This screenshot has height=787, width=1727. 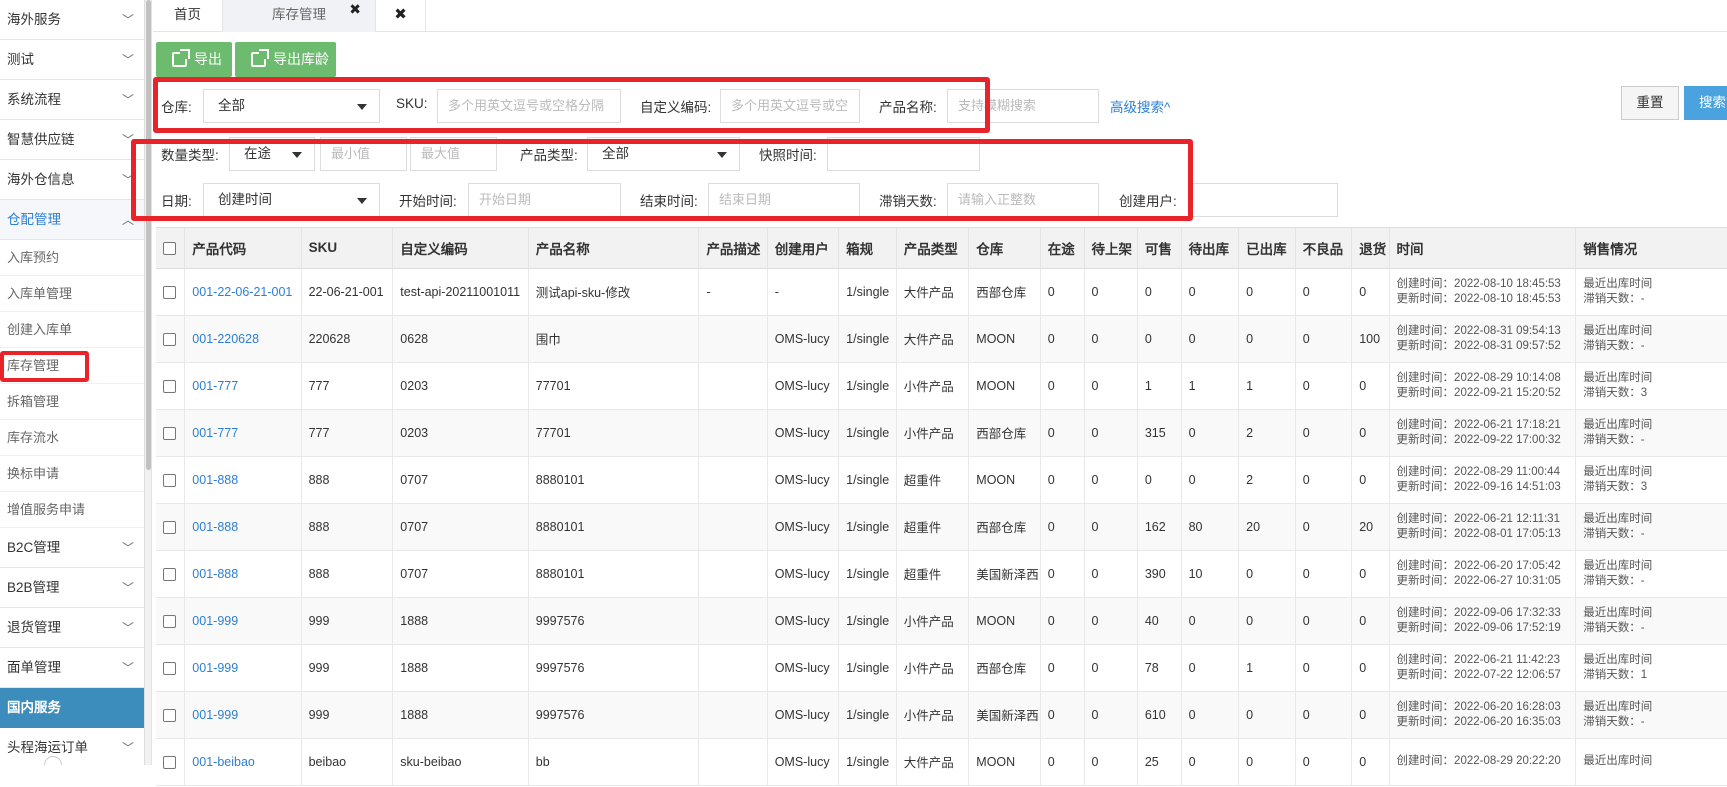 What do you see at coordinates (1651, 433) in the screenshot?
I see `cell-sales: 最近出库时间 滞销天数：-` at bounding box center [1651, 433].